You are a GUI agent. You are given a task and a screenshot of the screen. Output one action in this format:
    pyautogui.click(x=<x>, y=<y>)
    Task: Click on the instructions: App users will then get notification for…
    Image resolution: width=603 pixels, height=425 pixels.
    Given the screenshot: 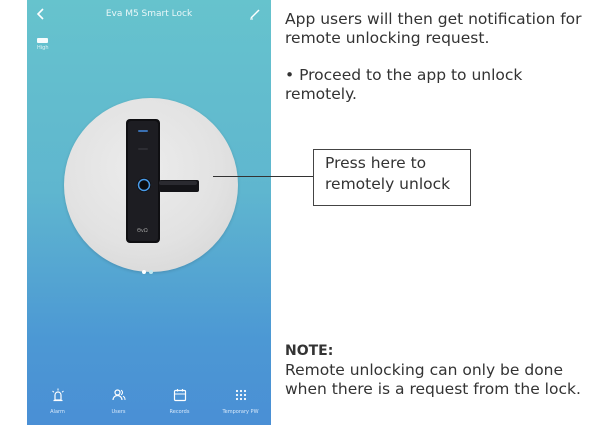 What is the action you would take?
    pyautogui.click(x=440, y=57)
    